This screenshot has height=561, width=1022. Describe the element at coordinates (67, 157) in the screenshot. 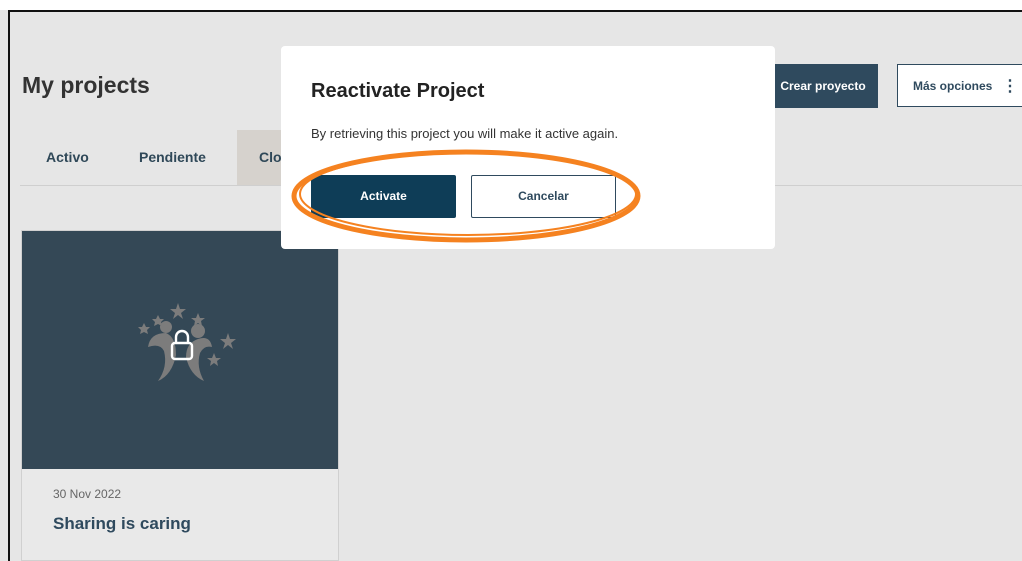

I see `tab-activo: Activo` at that location.